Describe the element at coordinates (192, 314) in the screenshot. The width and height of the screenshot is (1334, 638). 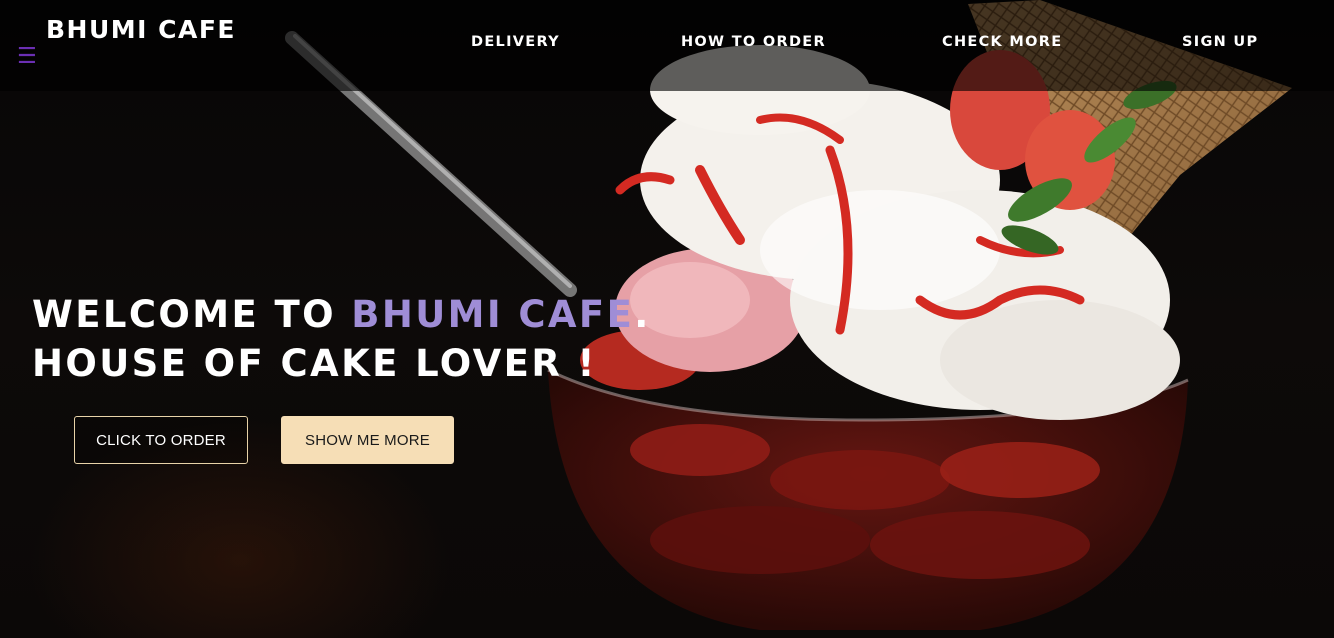
I see `headline-prefix: WELCOME TO` at that location.